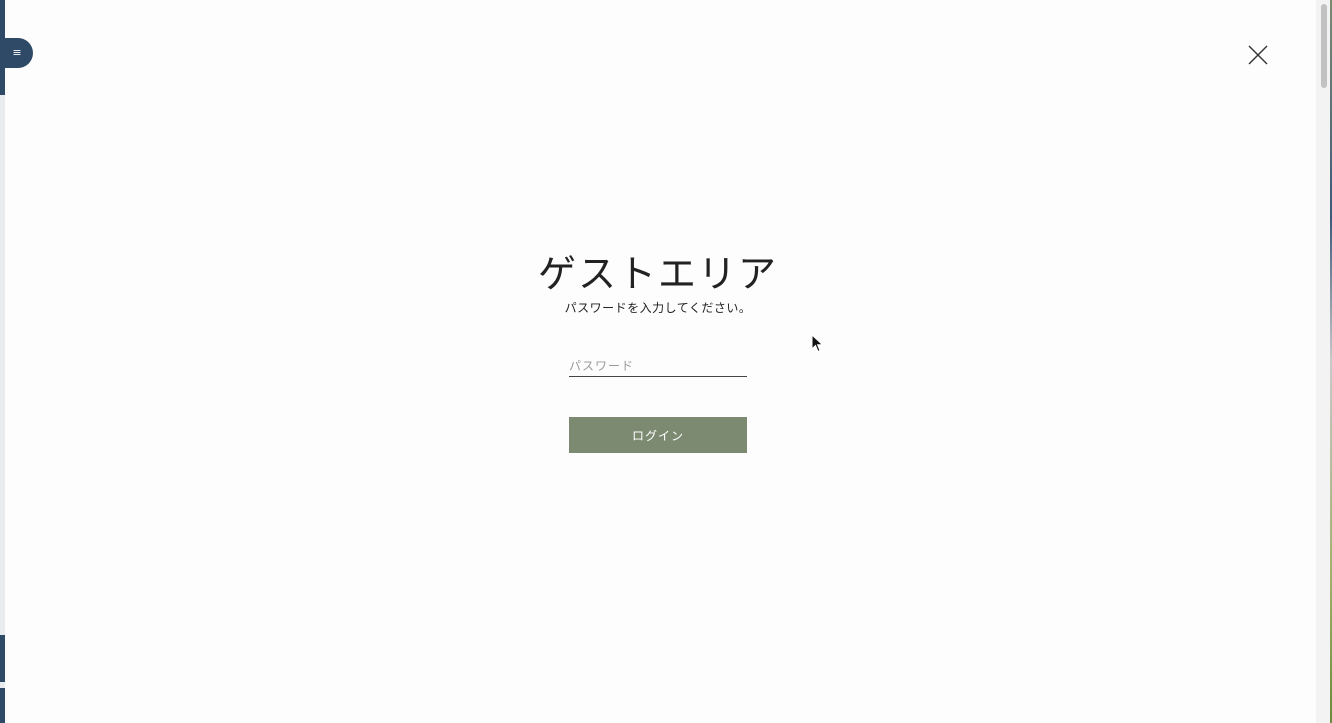  I want to click on close-x-icon, so click(1258, 55).